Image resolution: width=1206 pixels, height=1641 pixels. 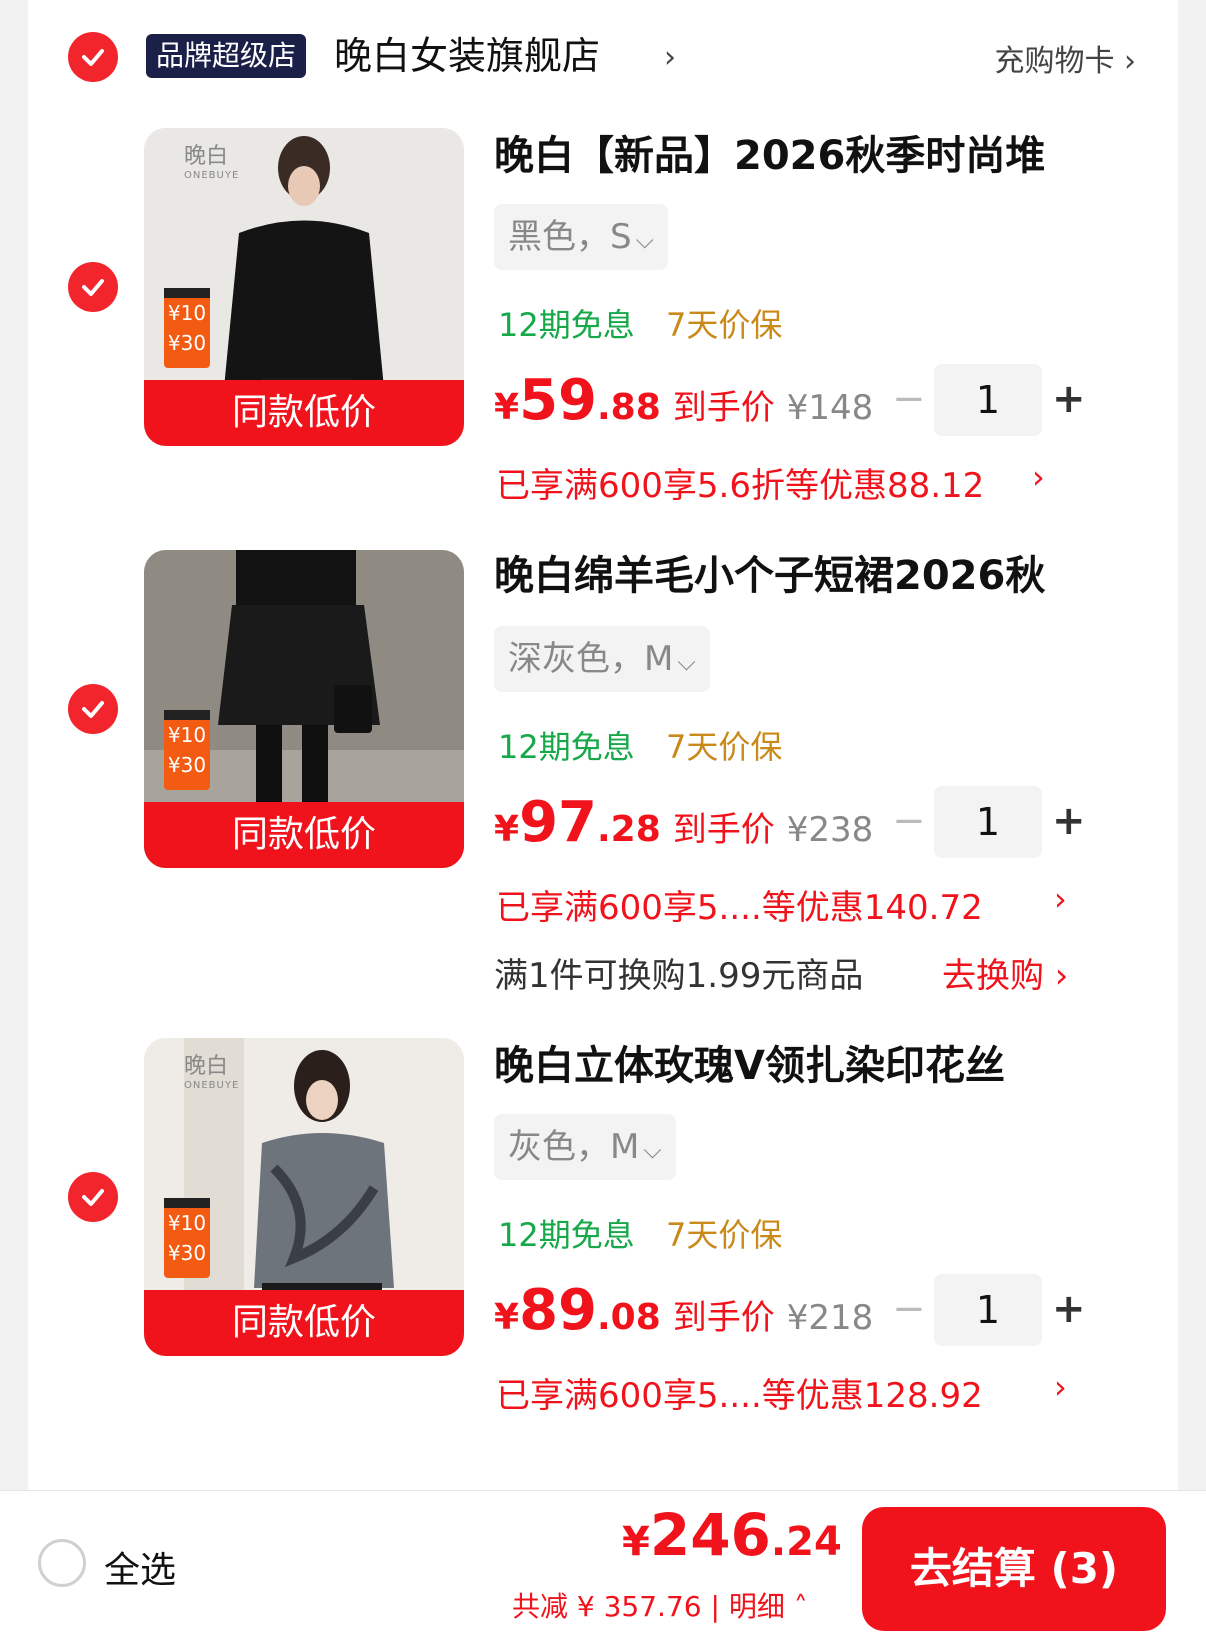 I want to click on price-row: ¥97.28 到手价 ¥238, so click(x=683, y=825).